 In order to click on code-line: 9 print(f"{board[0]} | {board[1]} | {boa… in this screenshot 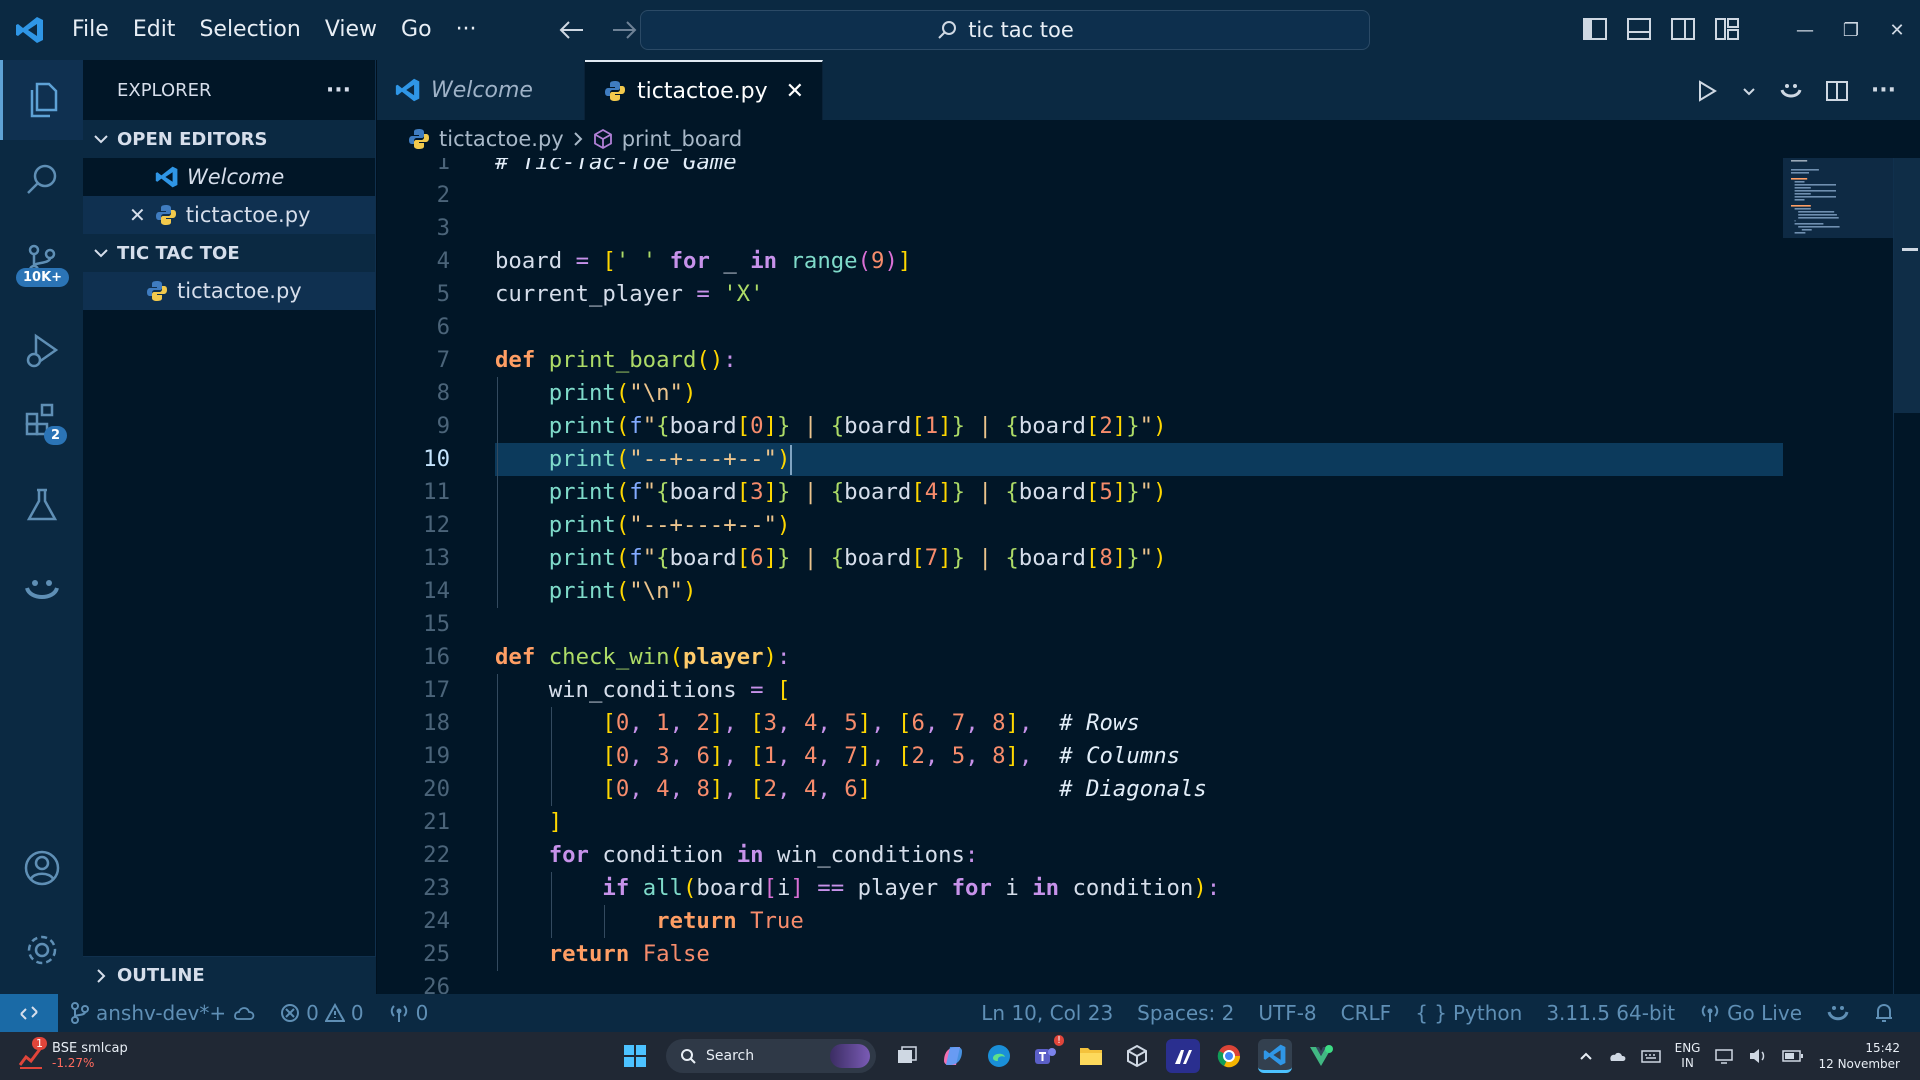, I will do `click(1080, 426)`.